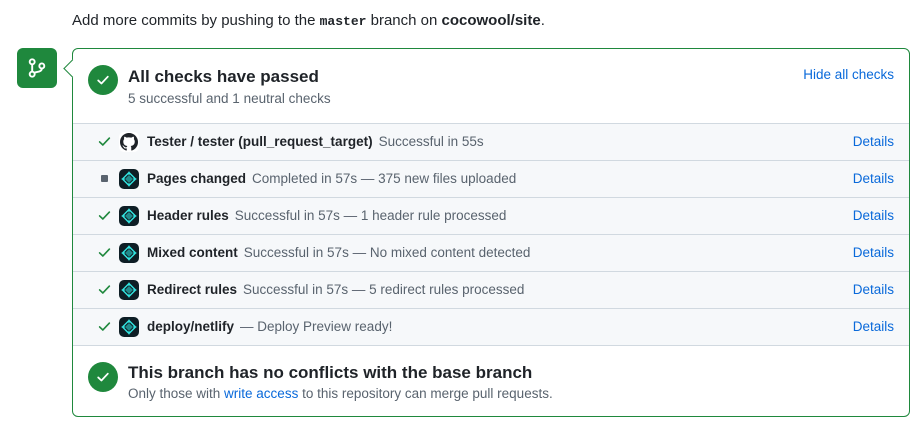 This screenshot has height=425, width=923. Describe the element at coordinates (129, 142) in the screenshot. I see `github-icon` at that location.